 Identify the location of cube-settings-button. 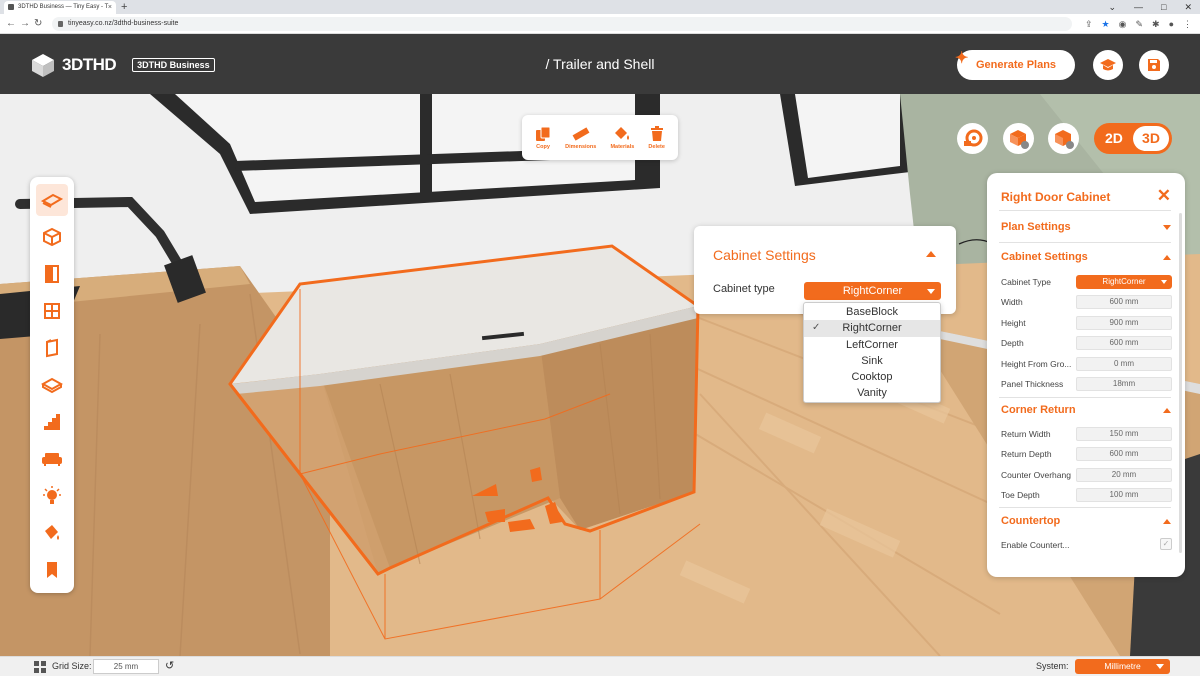
(1063, 138).